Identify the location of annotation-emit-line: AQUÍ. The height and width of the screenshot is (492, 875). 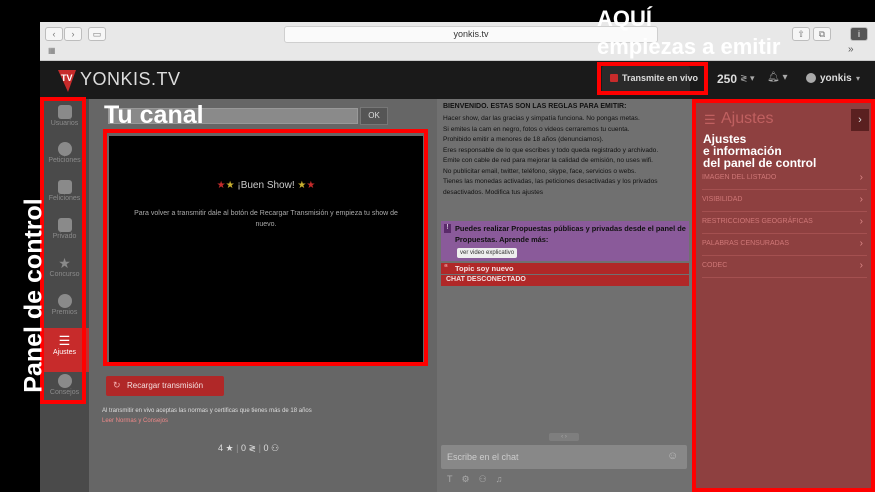
(624, 18).